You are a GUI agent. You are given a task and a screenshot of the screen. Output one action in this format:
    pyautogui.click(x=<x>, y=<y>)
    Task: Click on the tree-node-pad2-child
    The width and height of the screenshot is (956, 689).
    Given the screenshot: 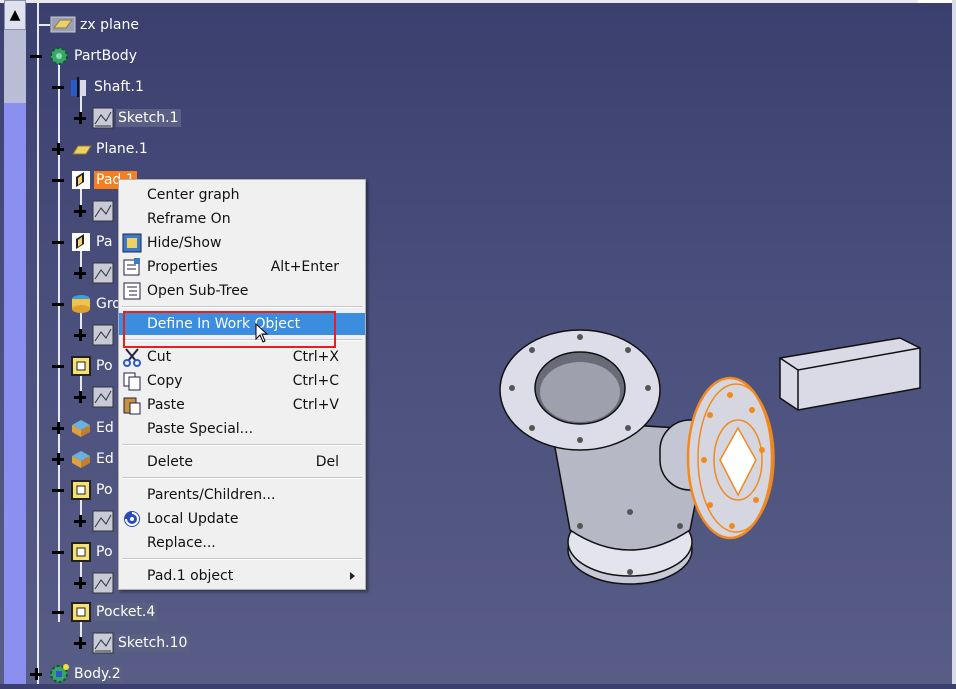 What is the action you would take?
    pyautogui.click(x=94, y=273)
    